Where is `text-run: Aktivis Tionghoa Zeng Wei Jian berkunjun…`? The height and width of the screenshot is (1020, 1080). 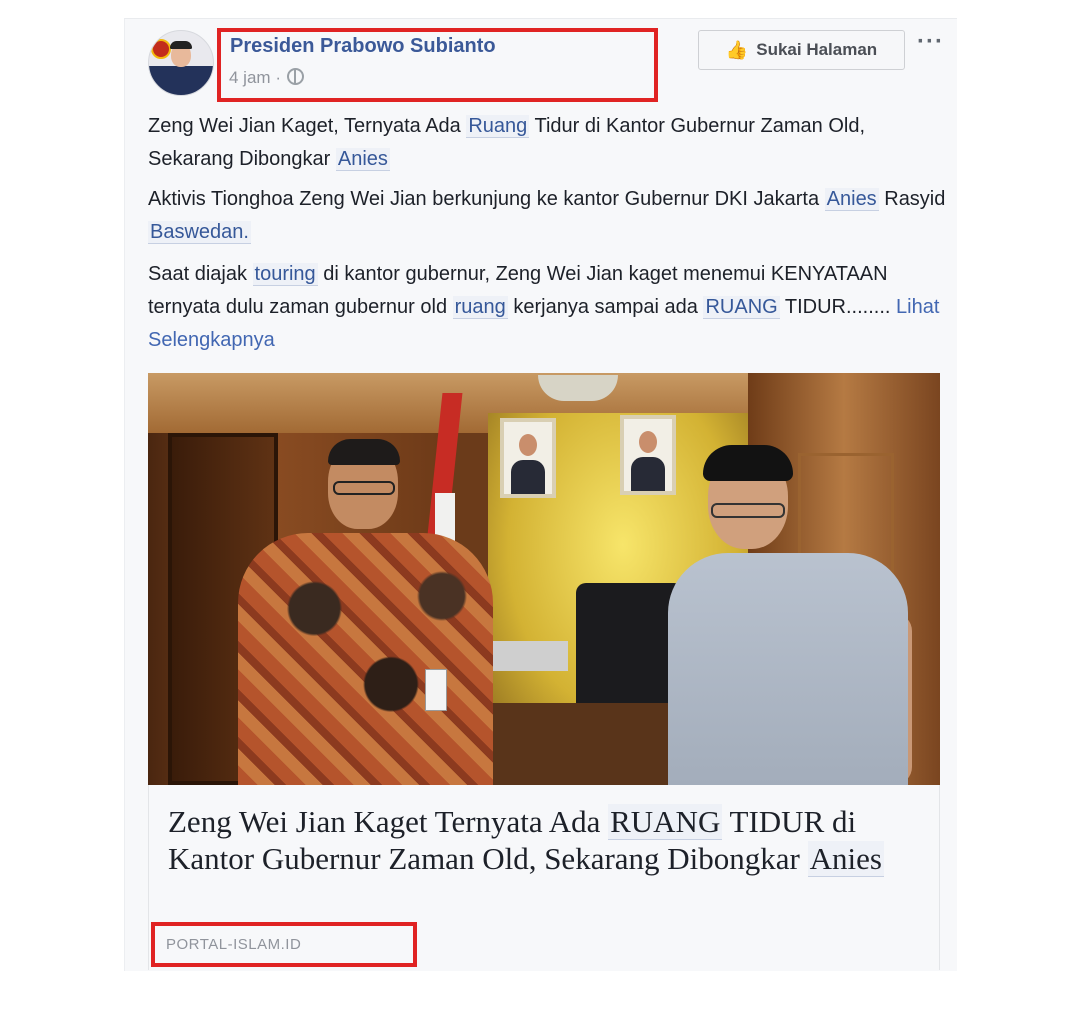
text-run: Aktivis Tionghoa Zeng Wei Jian berkunjun… is located at coordinates (486, 199).